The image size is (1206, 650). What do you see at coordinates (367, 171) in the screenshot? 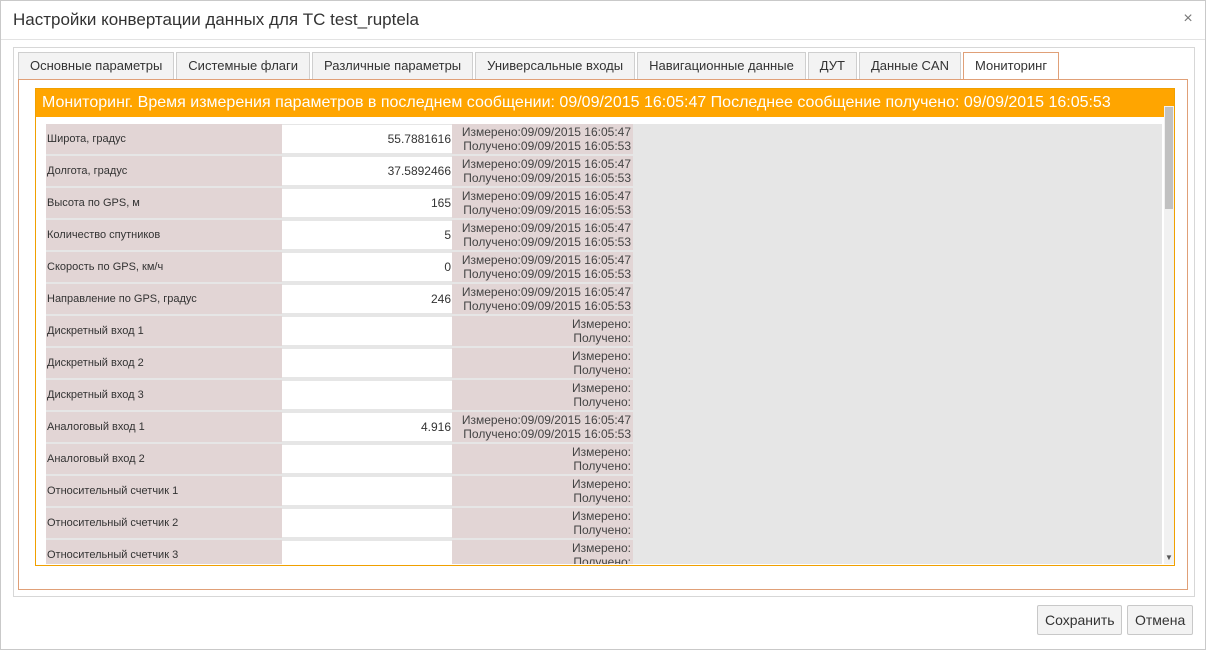
I see `parameter-value-field: 37.5892466` at bounding box center [367, 171].